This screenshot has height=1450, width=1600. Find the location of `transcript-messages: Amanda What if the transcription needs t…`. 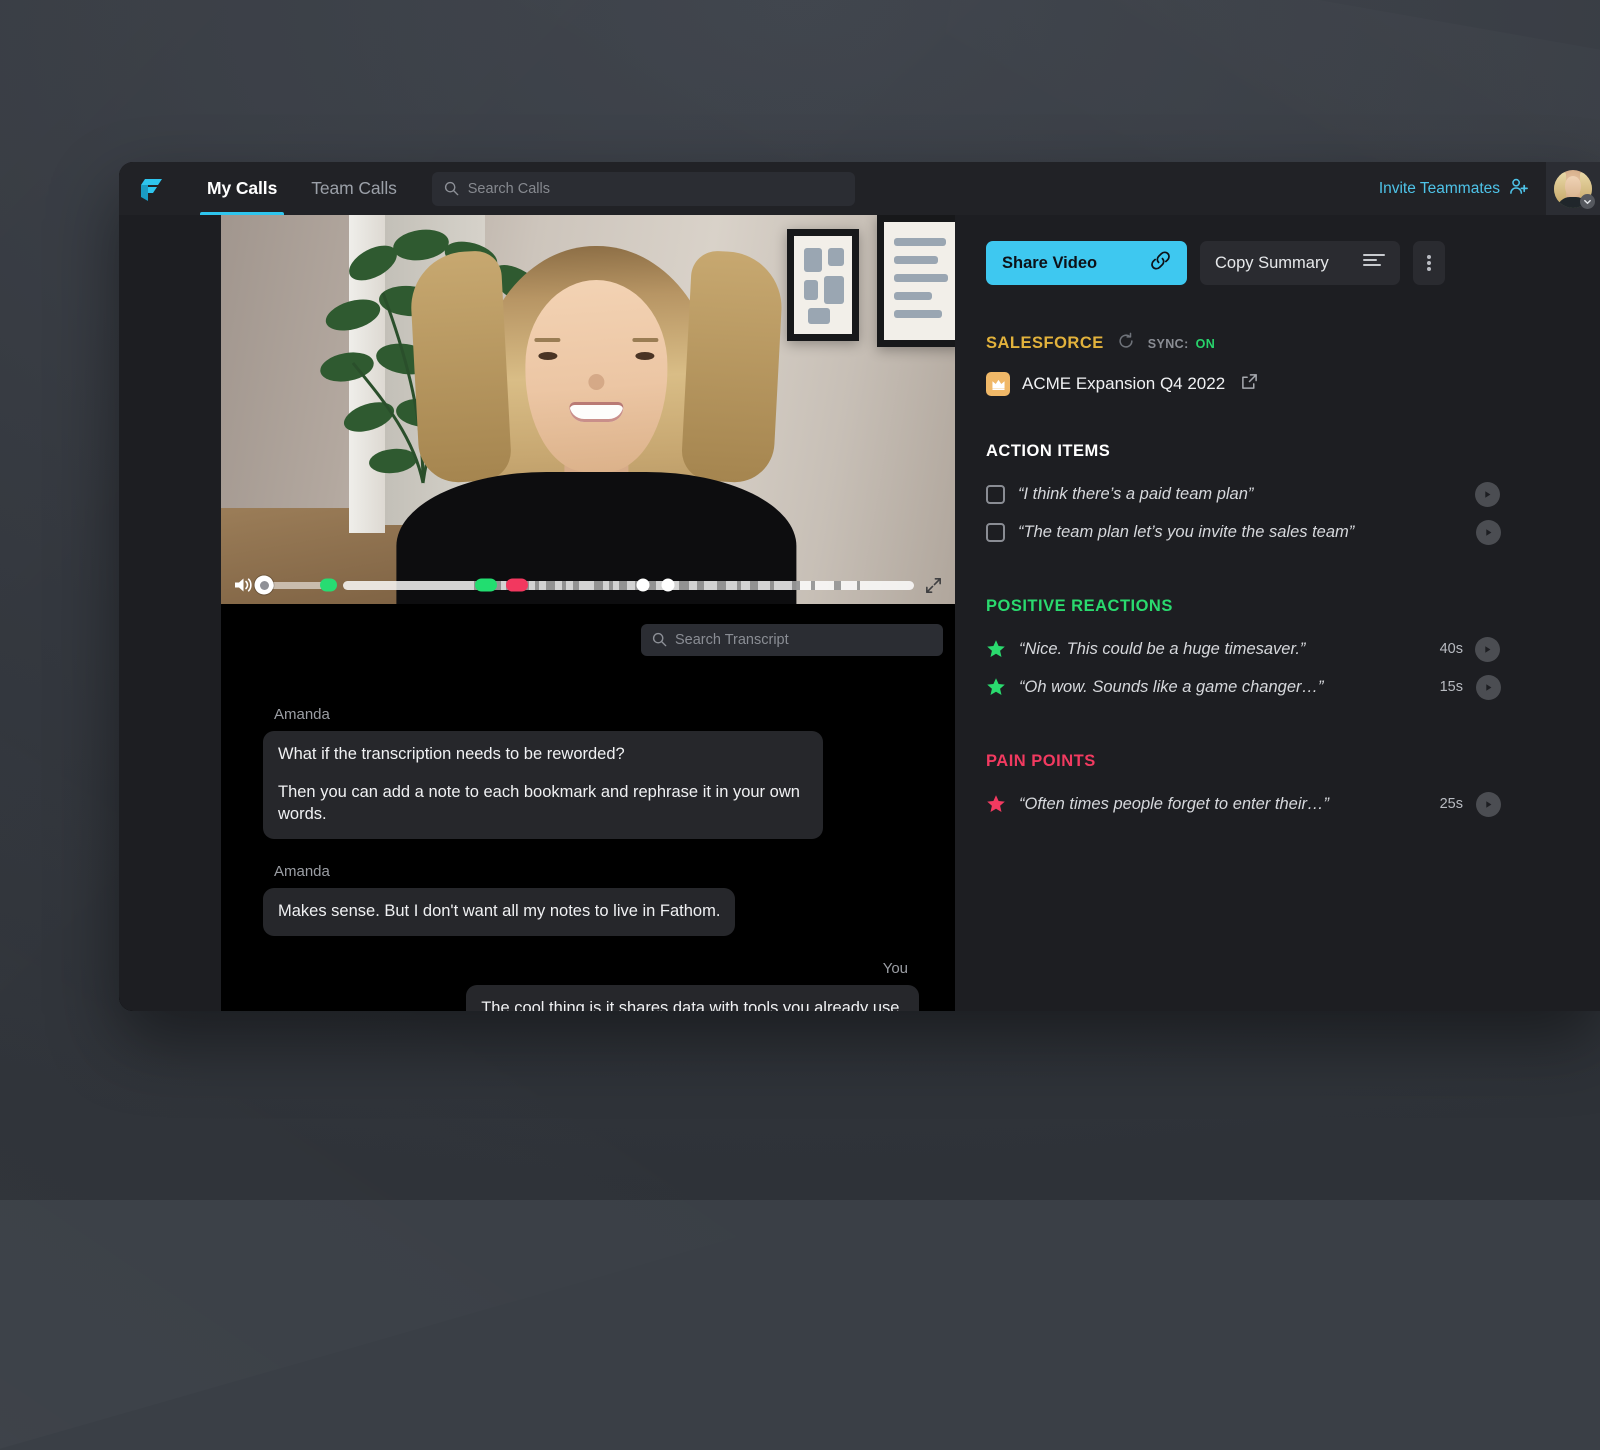

transcript-messages: Amanda What if the transcription needs t… is located at coordinates (588, 833).